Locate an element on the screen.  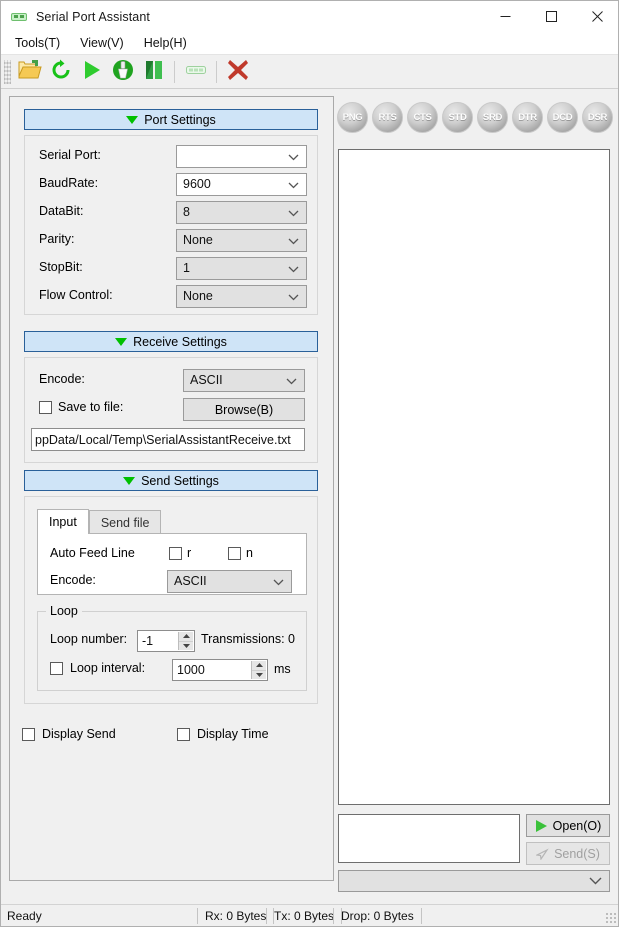
auto-feed-n-checkbox-box is located at coordinates (234, 553).